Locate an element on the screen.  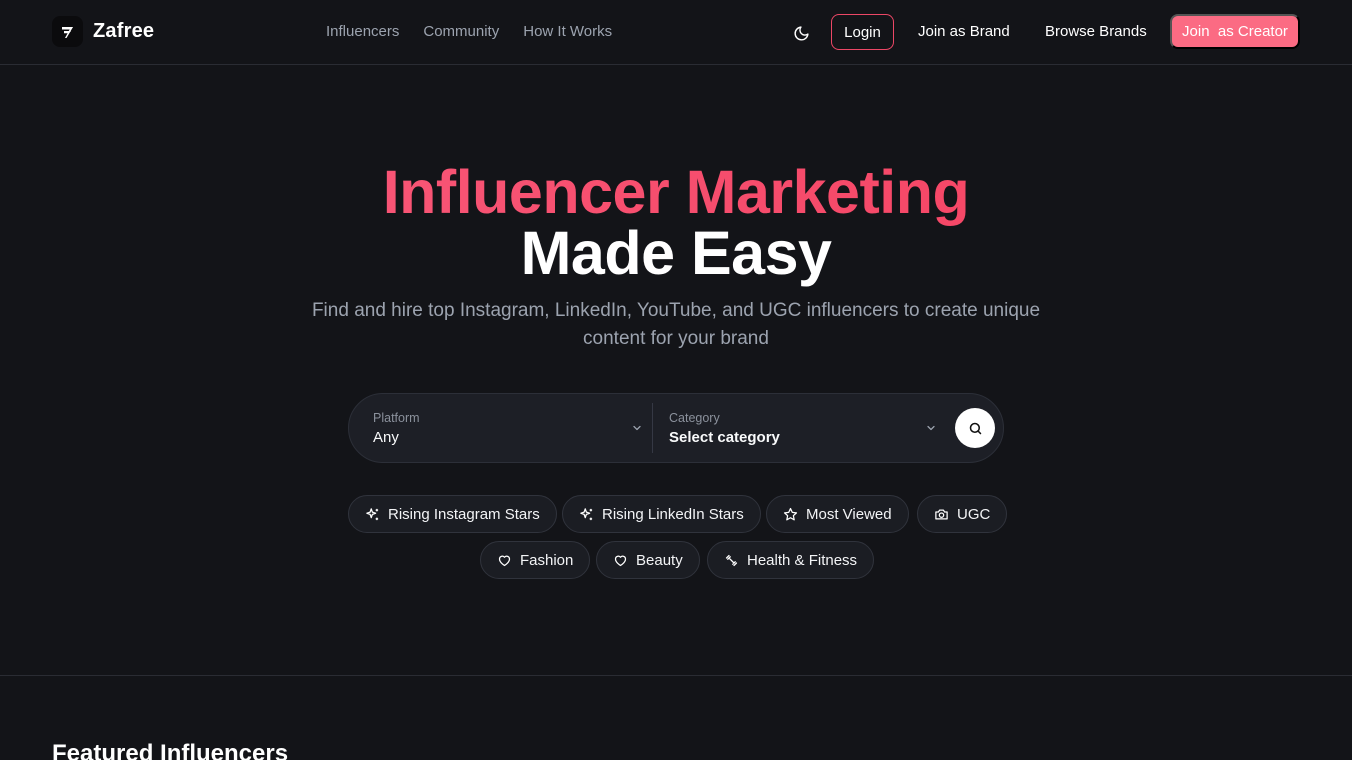
join-as-brand-button: Join as Brand is located at coordinates (964, 31).